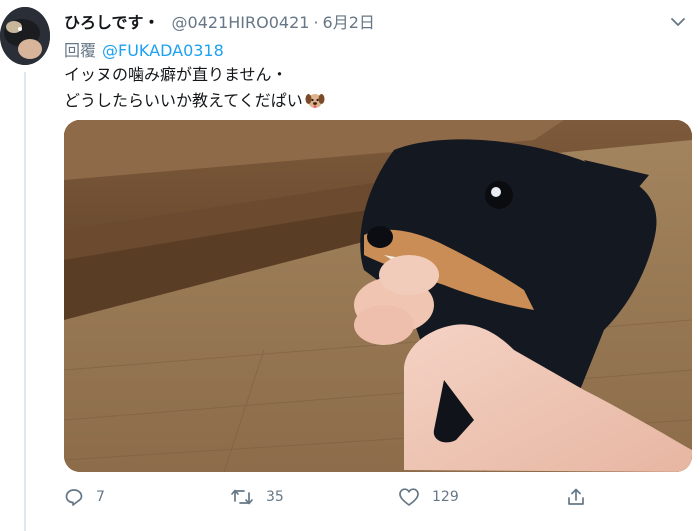 This screenshot has height=531, width=700. Describe the element at coordinates (163, 50) in the screenshot. I see `reply-mention-link: @FUKADA0318` at that location.